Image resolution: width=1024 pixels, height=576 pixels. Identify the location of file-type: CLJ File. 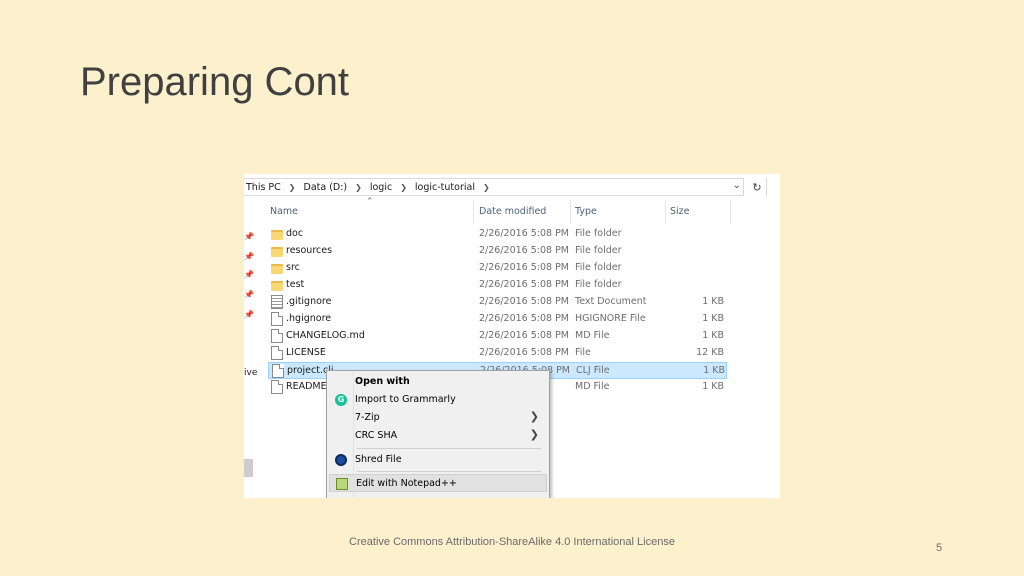
(593, 370).